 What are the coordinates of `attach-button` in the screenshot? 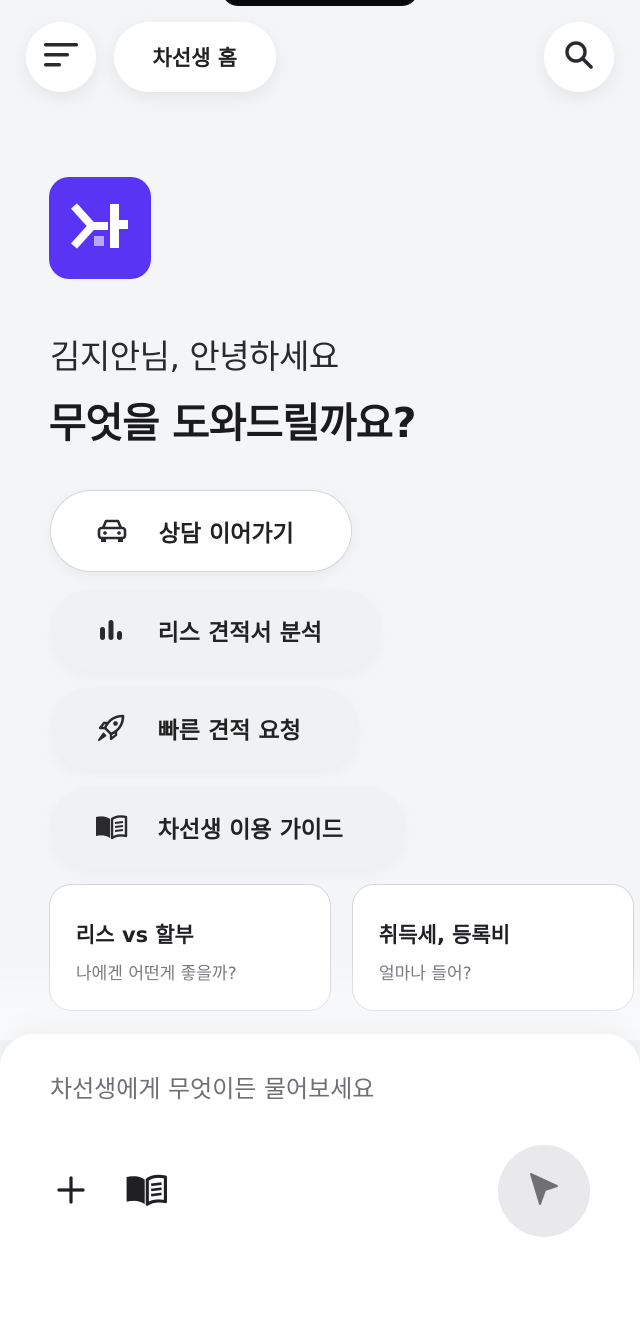 It's located at (71, 1192).